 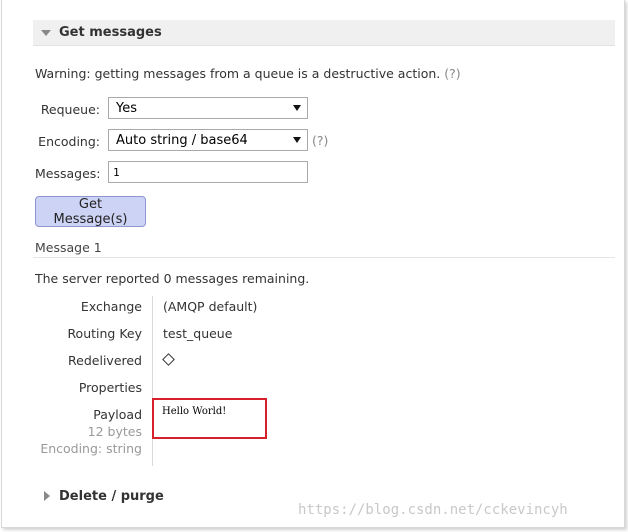 I want to click on payload-highlight-box, so click(x=209, y=418).